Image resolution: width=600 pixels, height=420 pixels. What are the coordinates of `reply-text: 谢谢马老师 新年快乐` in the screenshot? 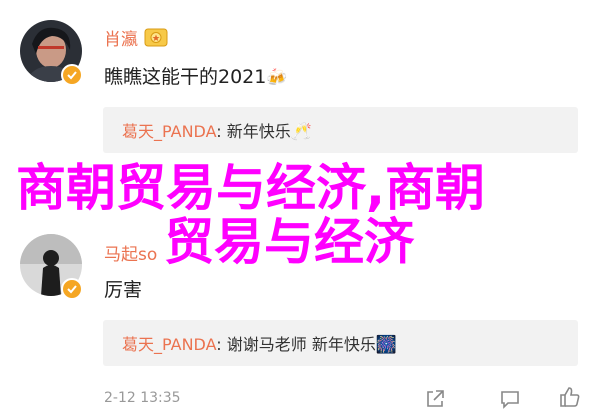 It's located at (301, 344).